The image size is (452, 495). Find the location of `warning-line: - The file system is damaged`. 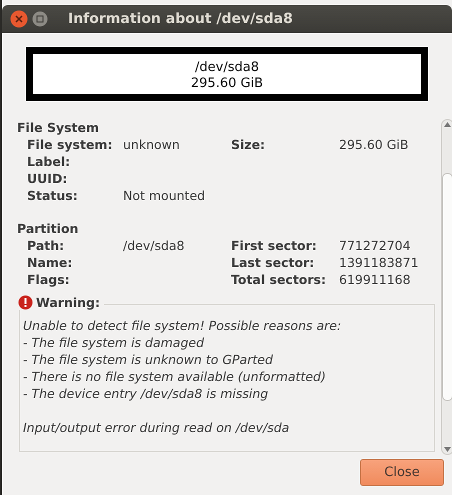

warning-line: - The file system is damaged is located at coordinates (114, 342).